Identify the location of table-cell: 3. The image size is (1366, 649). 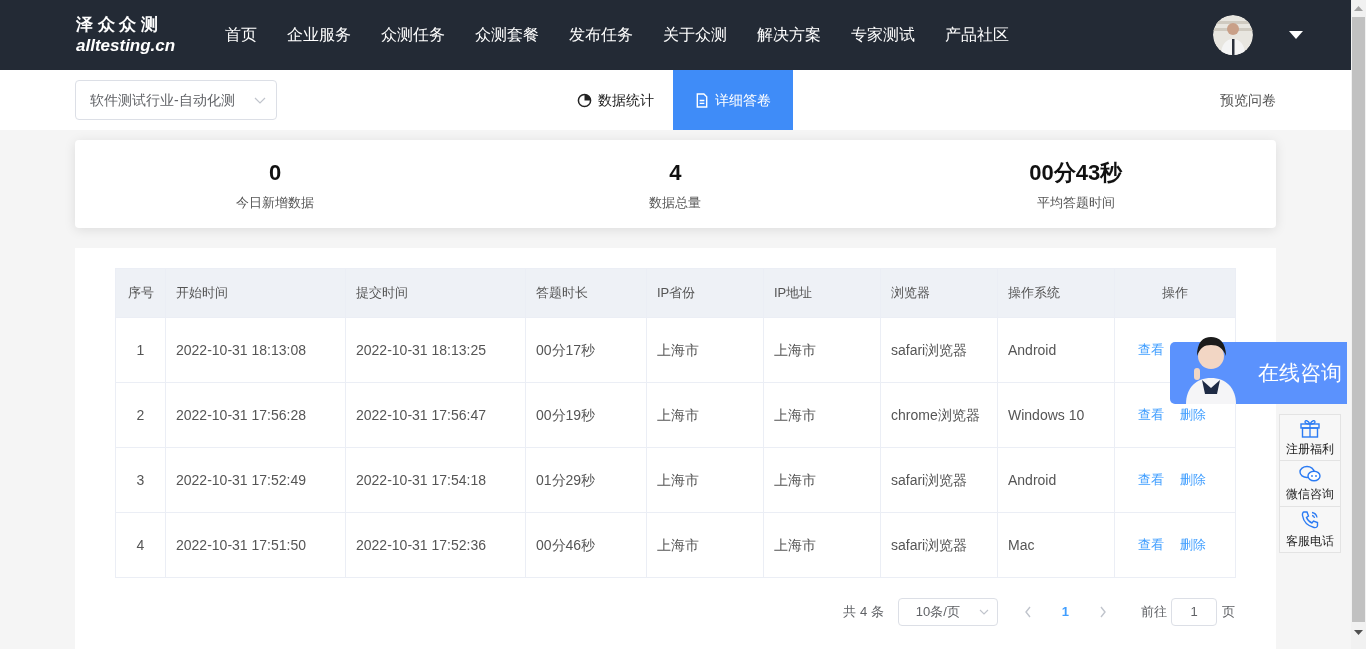
(141, 480).